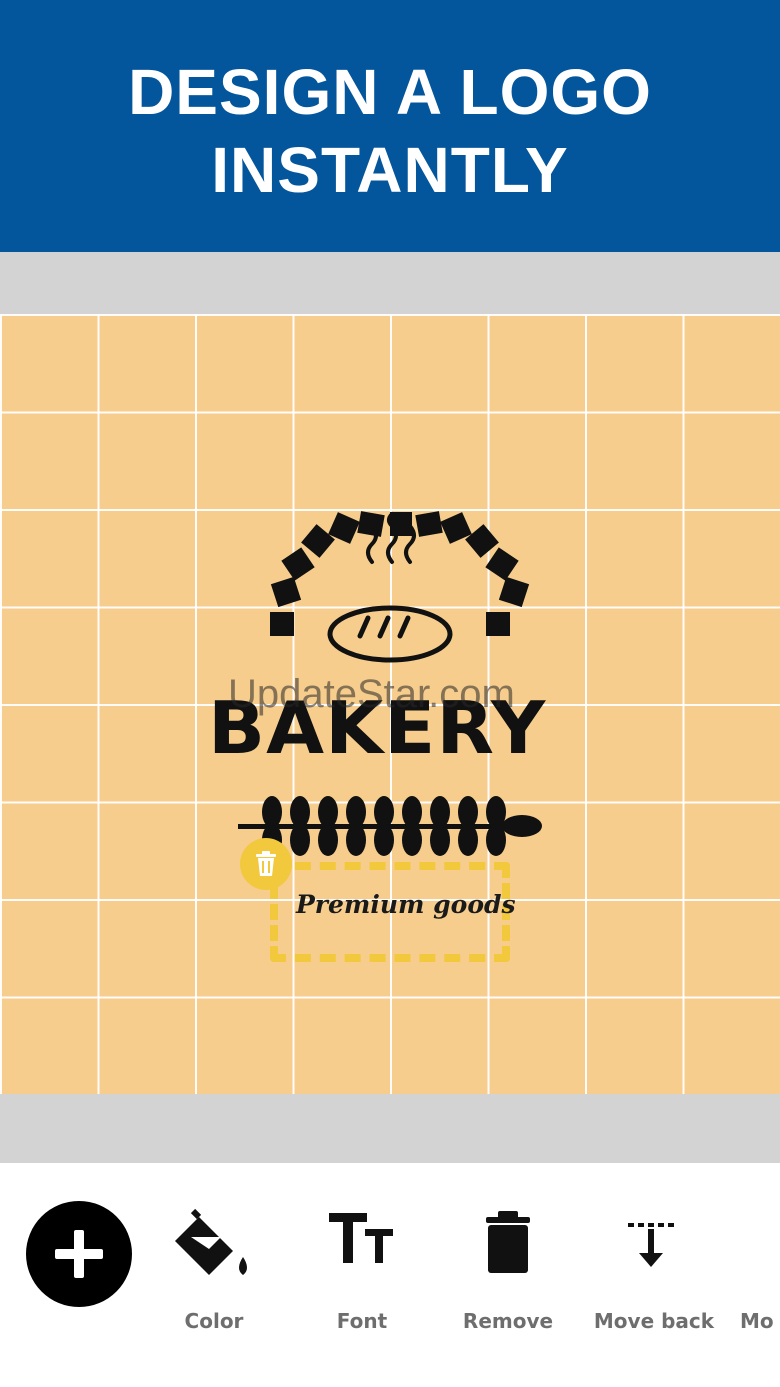 The image size is (780, 1387). What do you see at coordinates (371, 694) in the screenshot?
I see `watermark-text: UpdateStar.com` at bounding box center [371, 694].